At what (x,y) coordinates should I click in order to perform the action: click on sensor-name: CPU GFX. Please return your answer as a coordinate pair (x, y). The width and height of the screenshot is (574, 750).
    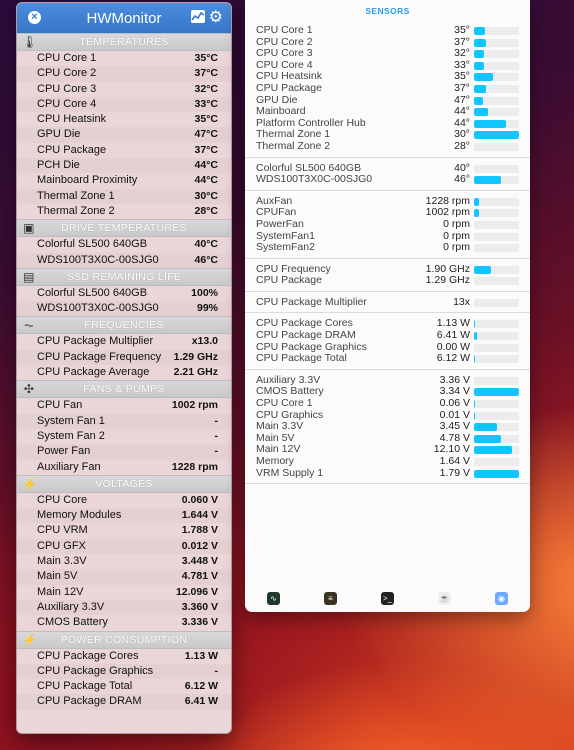
    Looking at the image, I should click on (61, 545).